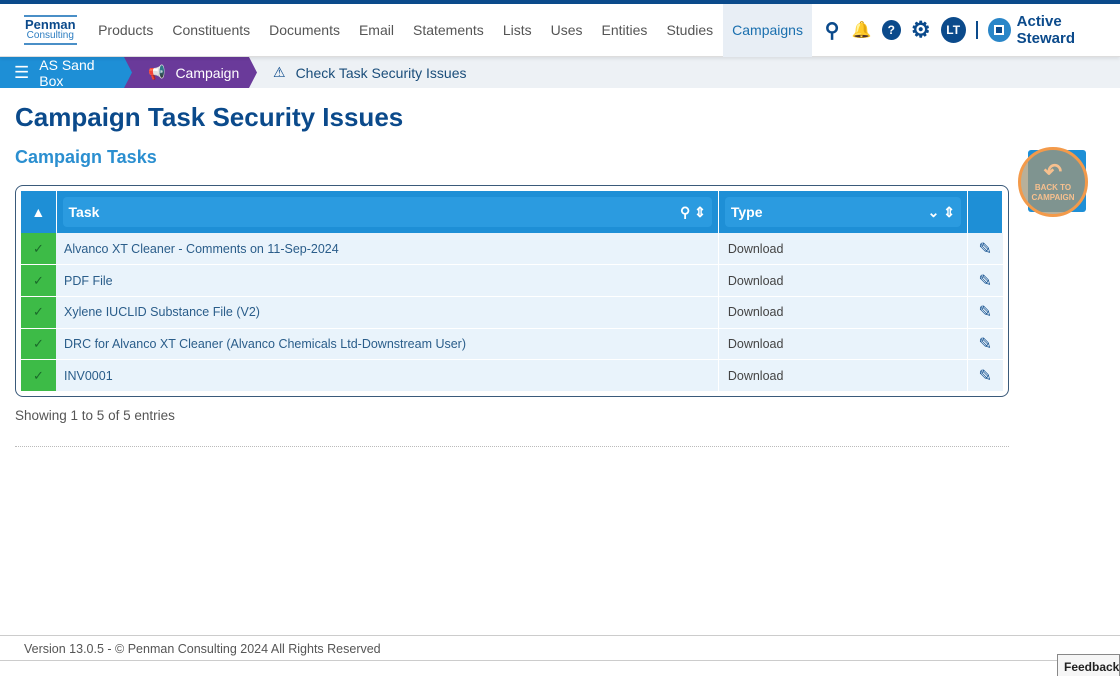 The image size is (1120, 676). What do you see at coordinates (843, 212) in the screenshot?
I see `type-column-header: Type ⌄ ⇕` at bounding box center [843, 212].